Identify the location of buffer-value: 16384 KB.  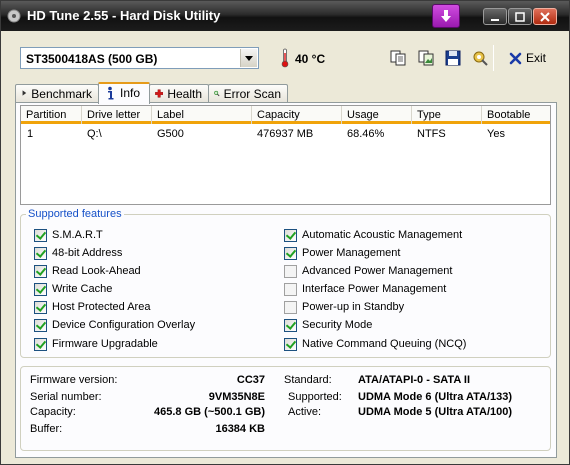
(240, 429).